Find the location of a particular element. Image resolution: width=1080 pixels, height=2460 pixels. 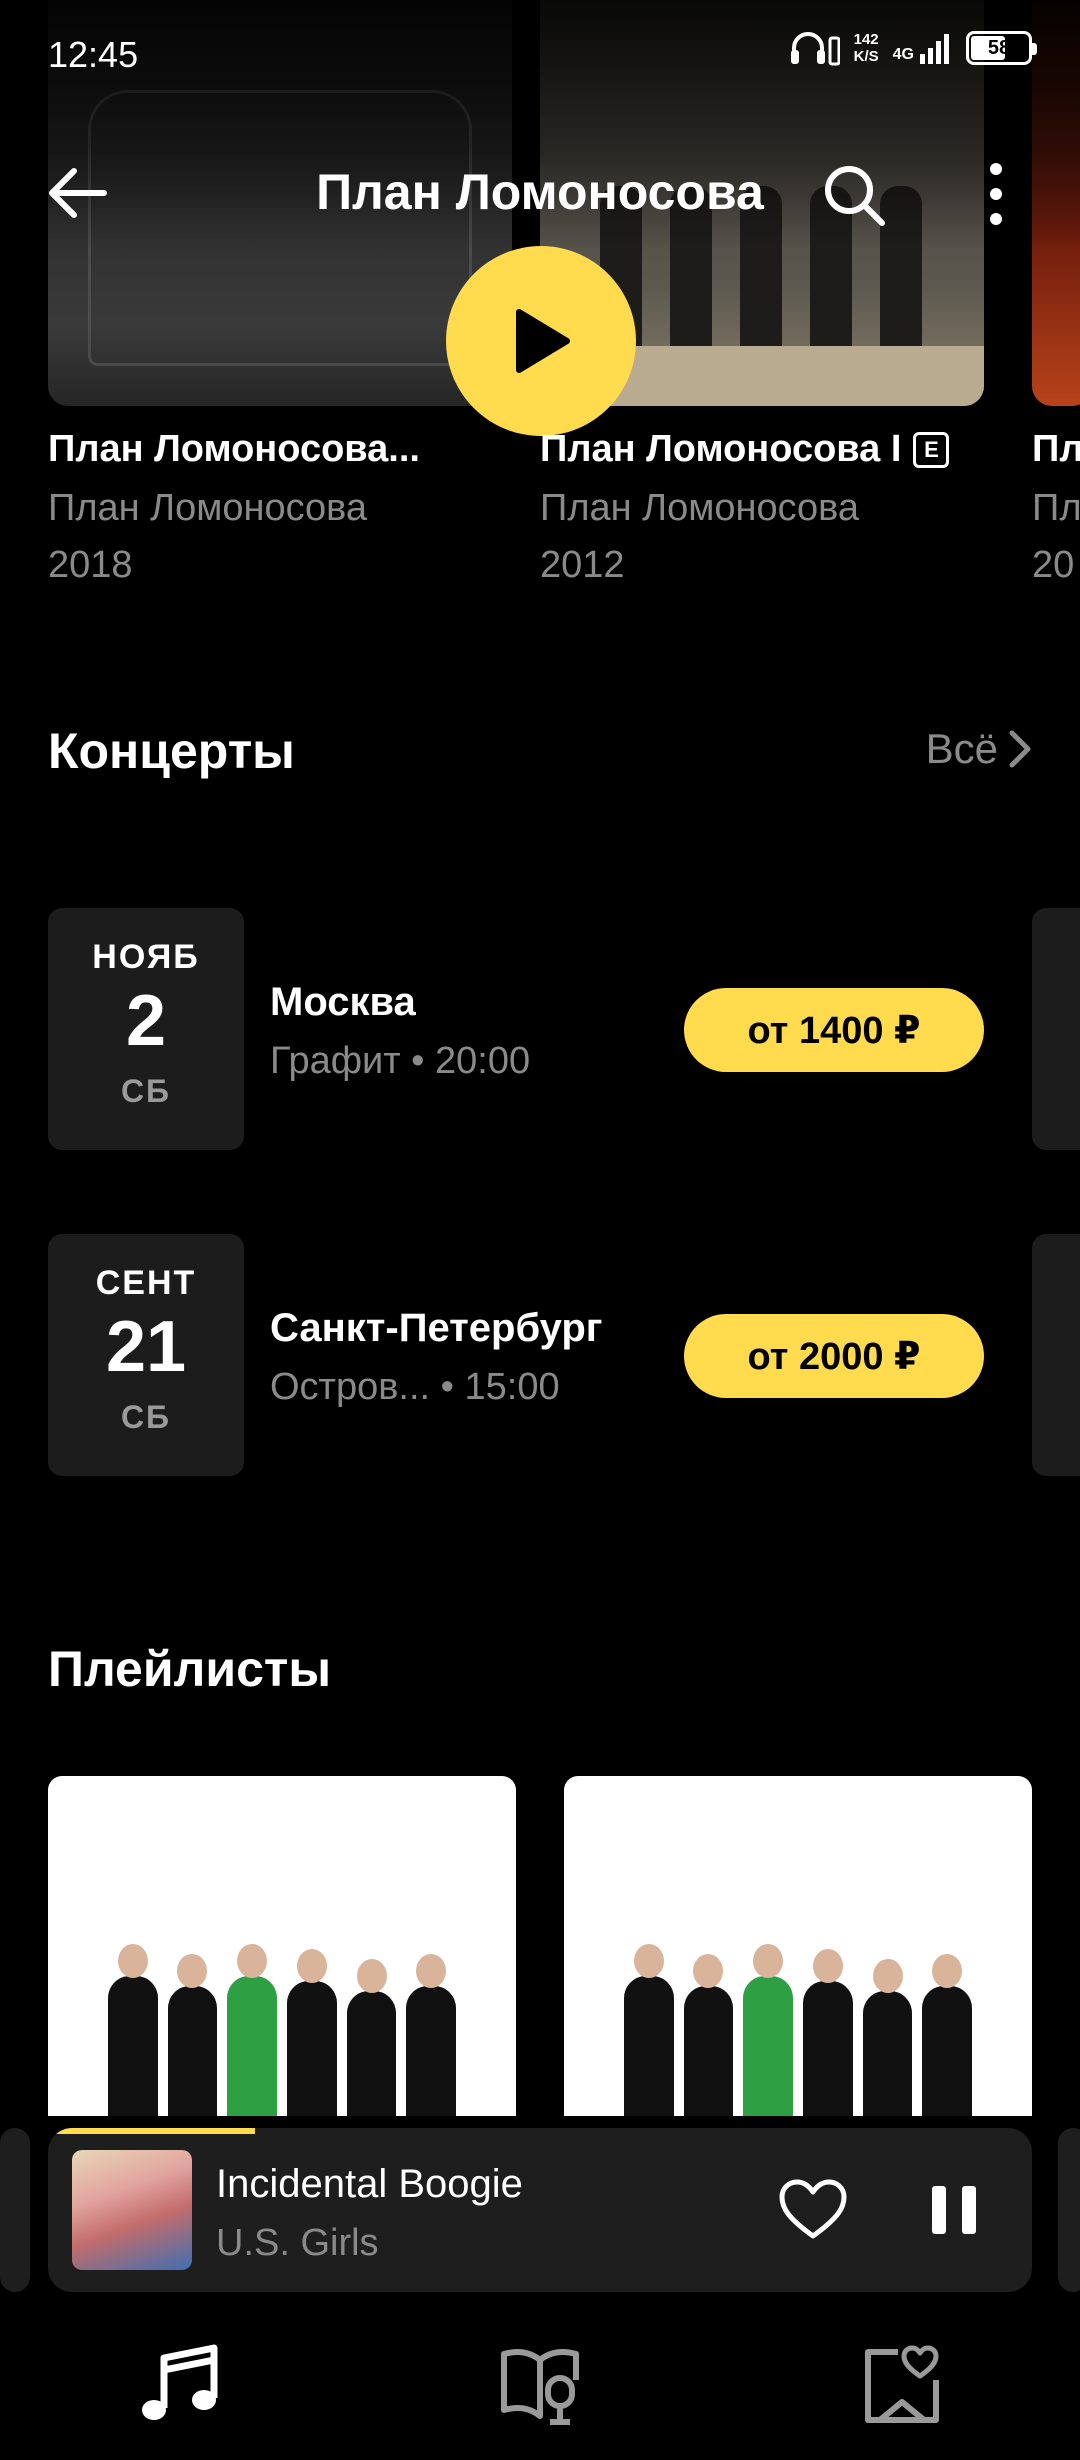

concert-month: НОЯБ is located at coordinates (146, 957).